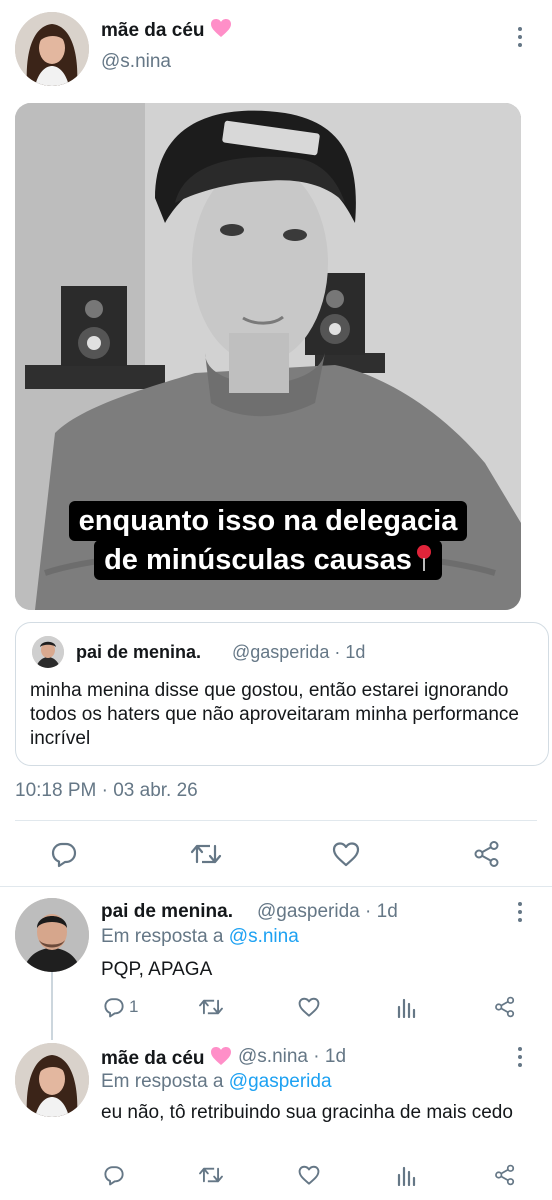 The width and height of the screenshot is (552, 1200). I want to click on reply-text: PQP, APAGA, so click(157, 969).